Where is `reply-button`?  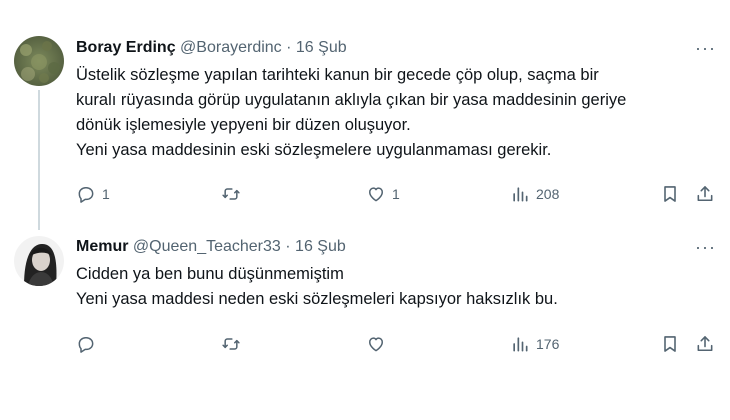
reply-button is located at coordinates (89, 344).